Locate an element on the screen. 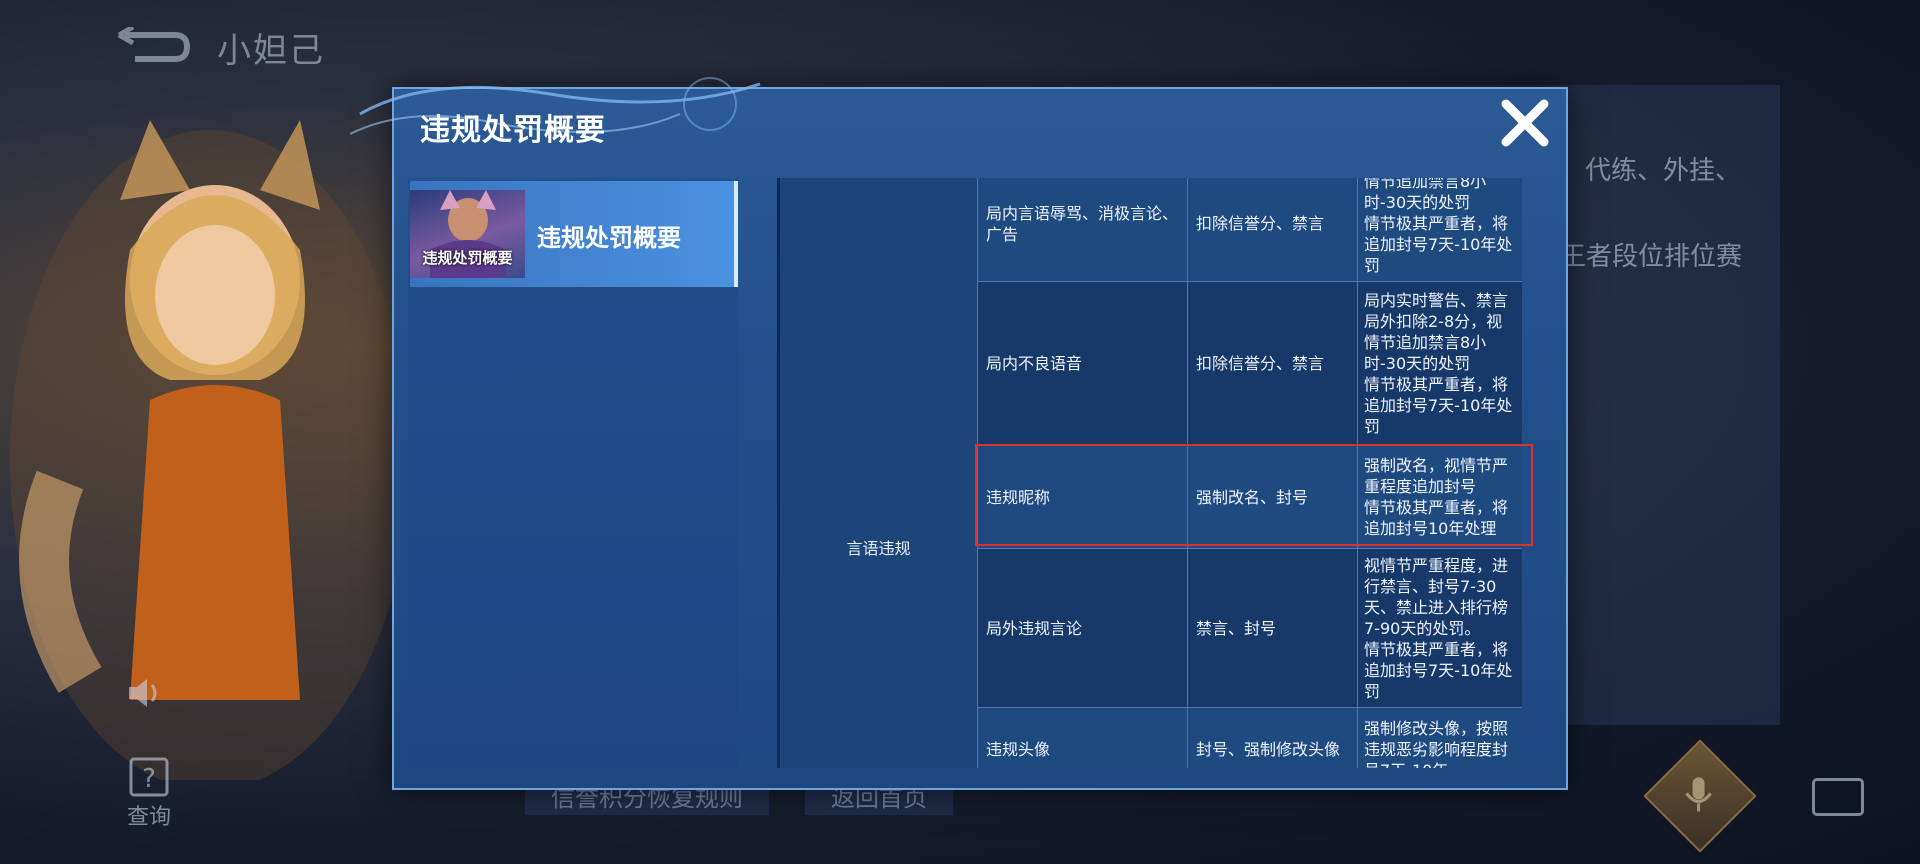  detail-cell: 强制修改头像，按照 违规恶劣影响程度封 号7天-10年 is located at coordinates (1436, 743).